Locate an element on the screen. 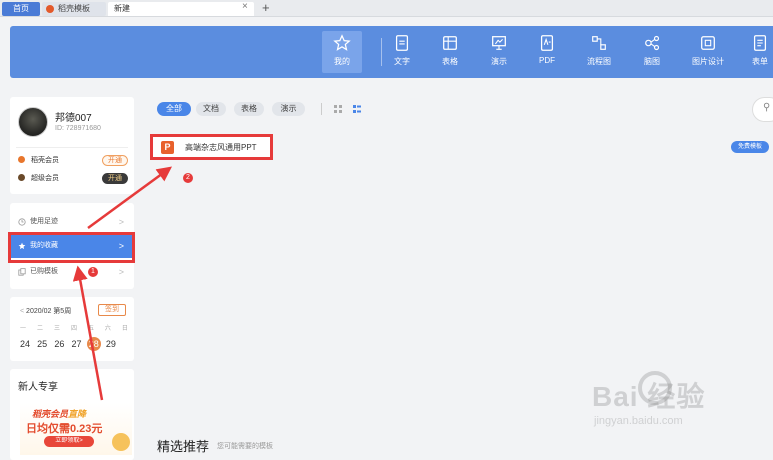 This screenshot has height=460, width=773. annotation-marker-2: 2 is located at coordinates (188, 178).